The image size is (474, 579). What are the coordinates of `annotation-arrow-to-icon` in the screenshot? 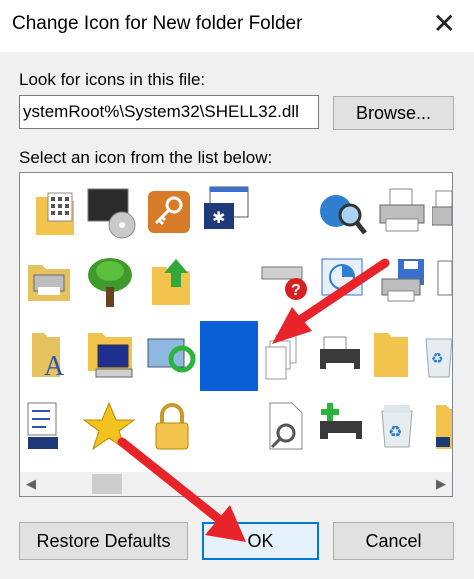 It's located at (331, 301).